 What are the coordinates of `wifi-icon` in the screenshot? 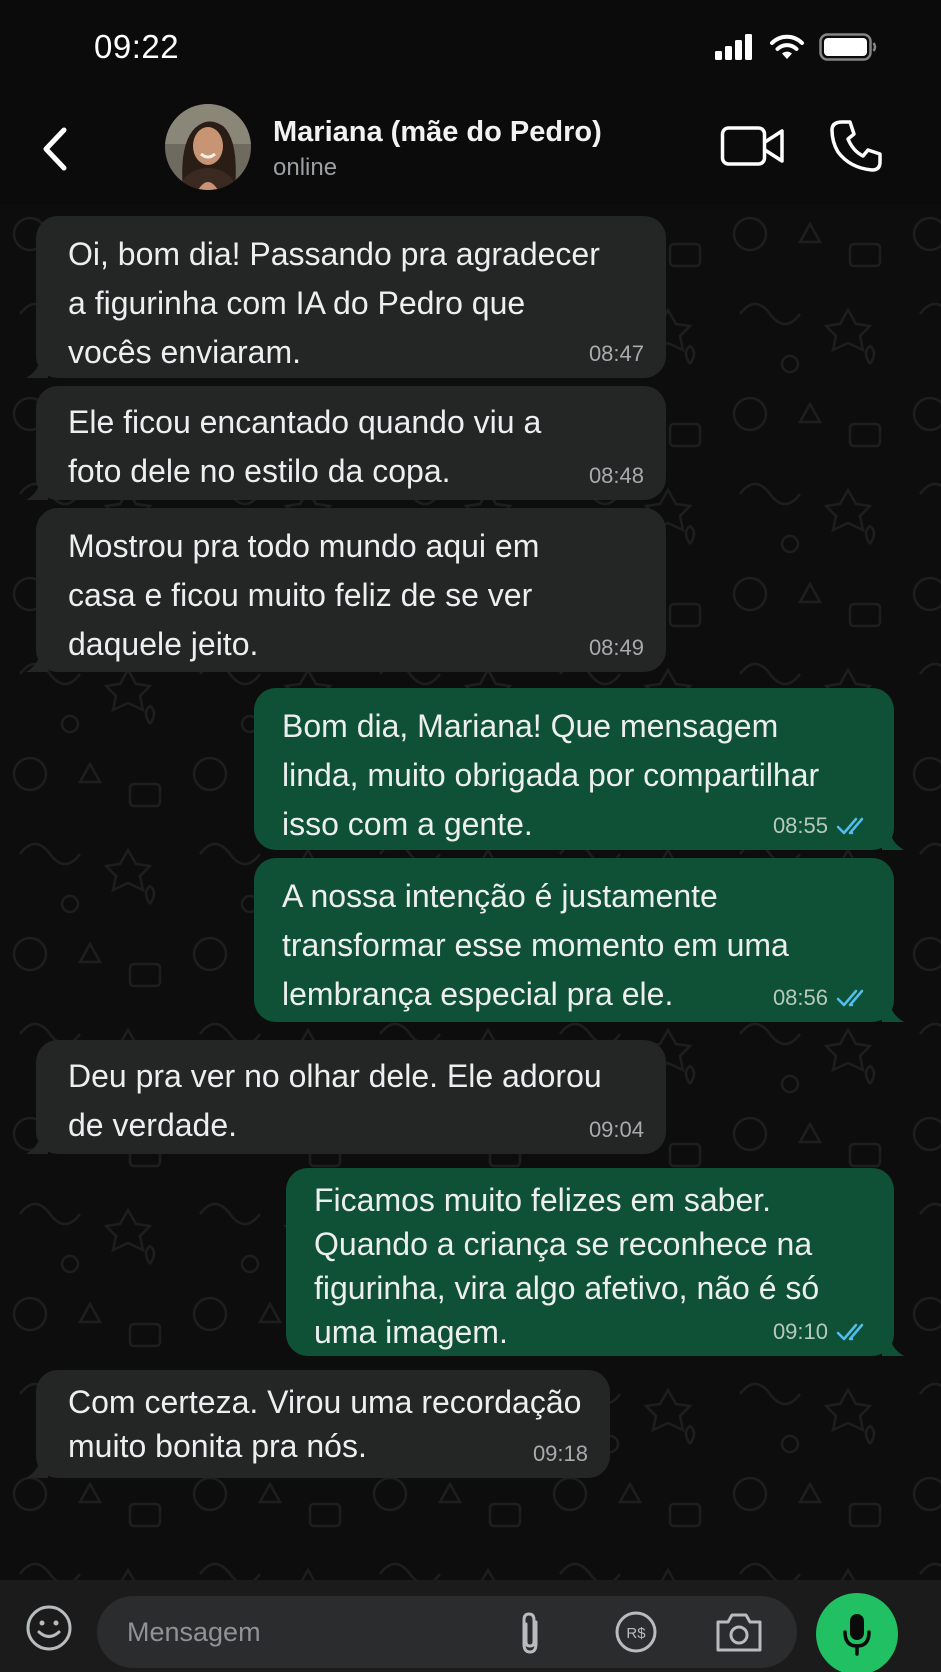 It's located at (787, 46).